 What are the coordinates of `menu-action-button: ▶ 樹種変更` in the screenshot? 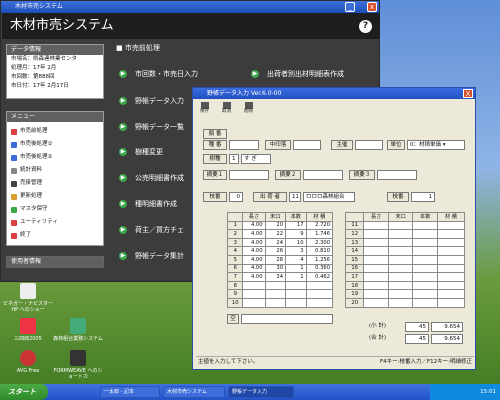 It's located at (141, 152).